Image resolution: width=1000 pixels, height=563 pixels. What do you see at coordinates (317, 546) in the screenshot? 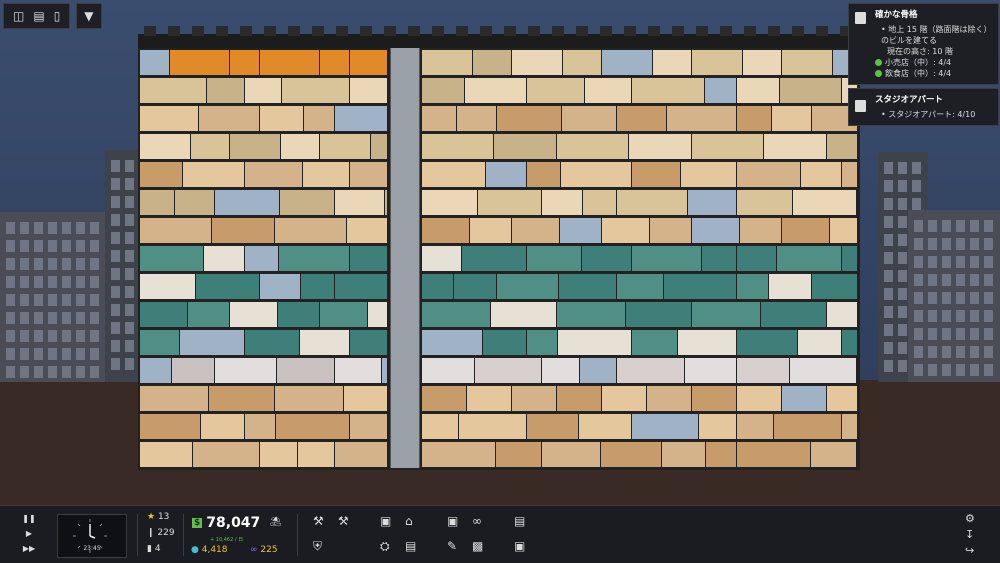
I see `bulldozer-icon: ⛨` at bounding box center [317, 546].